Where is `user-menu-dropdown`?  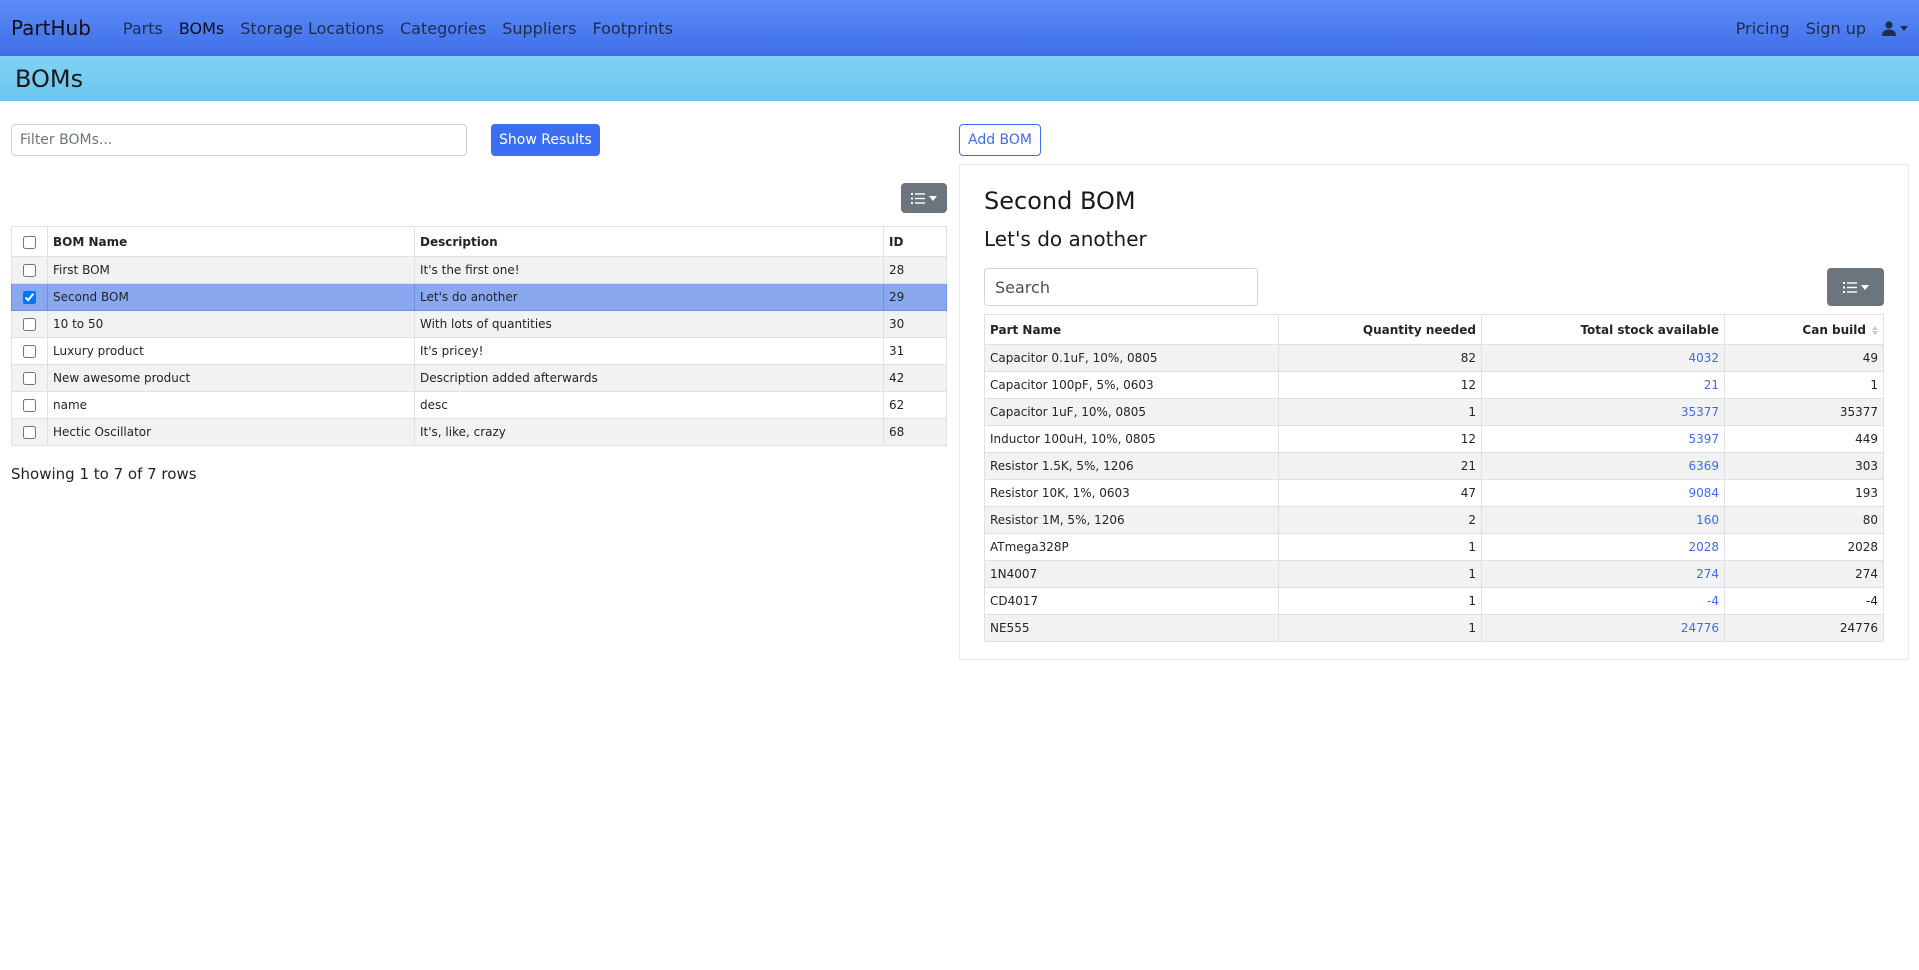 user-menu-dropdown is located at coordinates (1895, 28).